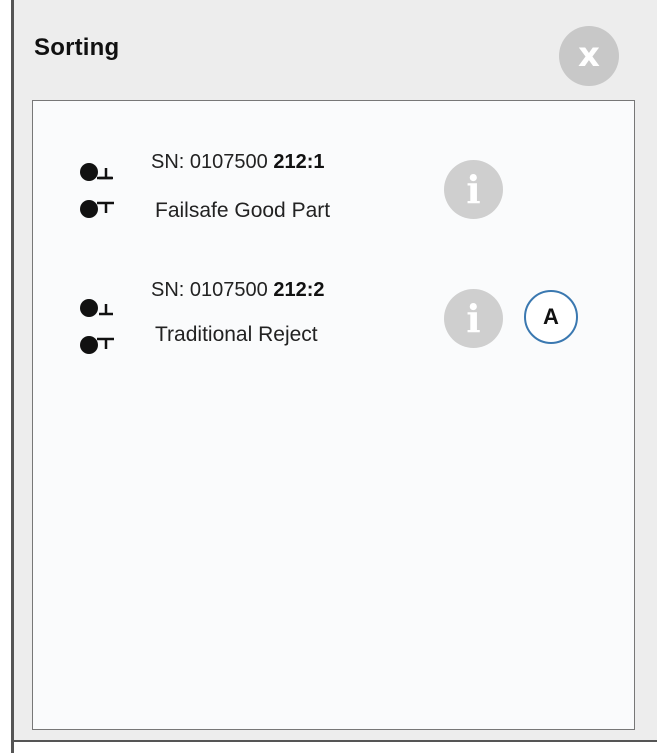 Image resolution: width=657 pixels, height=753 pixels. I want to click on output-description: Traditional Reject, so click(236, 334).